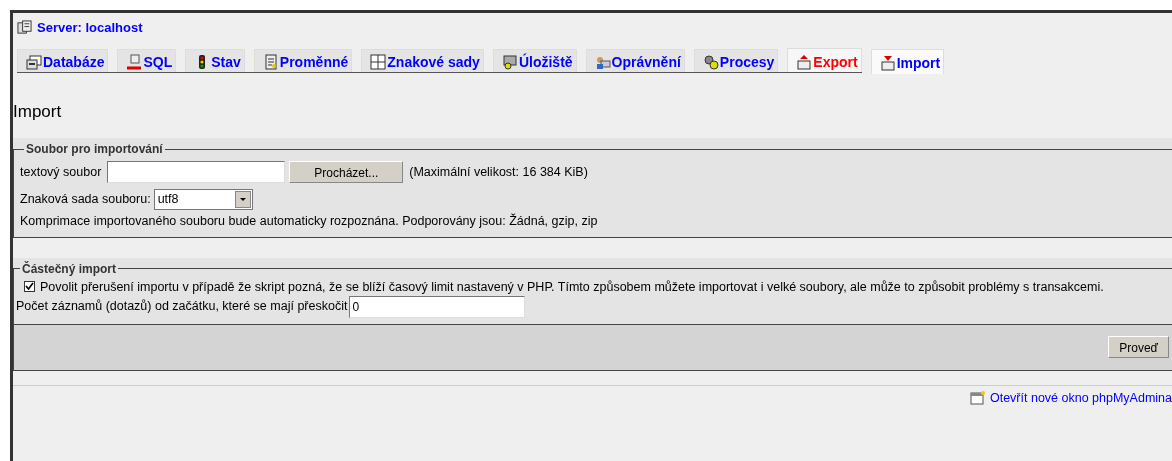 The width and height of the screenshot is (1172, 461). What do you see at coordinates (887, 62) in the screenshot?
I see `import-table-icon` at bounding box center [887, 62].